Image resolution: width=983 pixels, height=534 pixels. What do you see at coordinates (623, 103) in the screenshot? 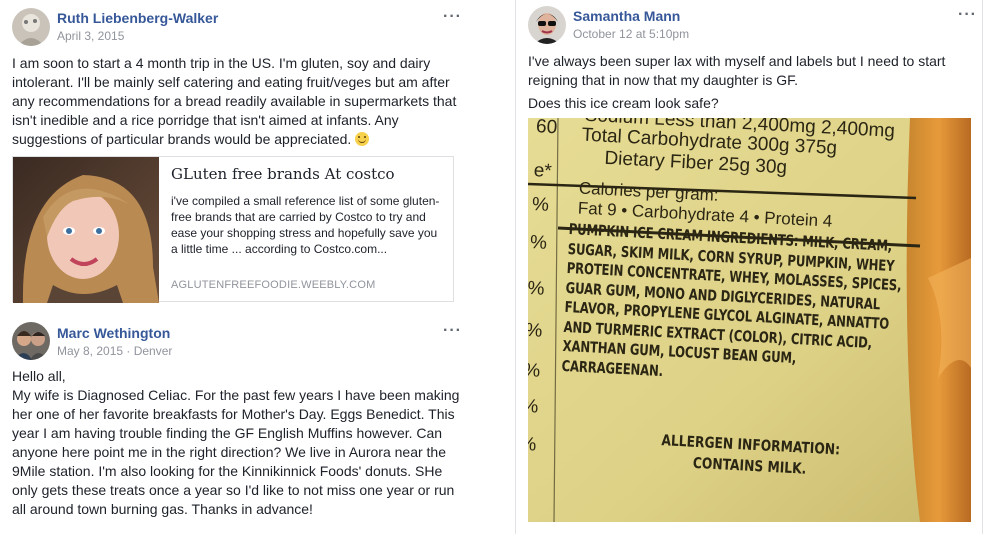
I see `post-text-2: Does this ice cream look safe?` at bounding box center [623, 103].